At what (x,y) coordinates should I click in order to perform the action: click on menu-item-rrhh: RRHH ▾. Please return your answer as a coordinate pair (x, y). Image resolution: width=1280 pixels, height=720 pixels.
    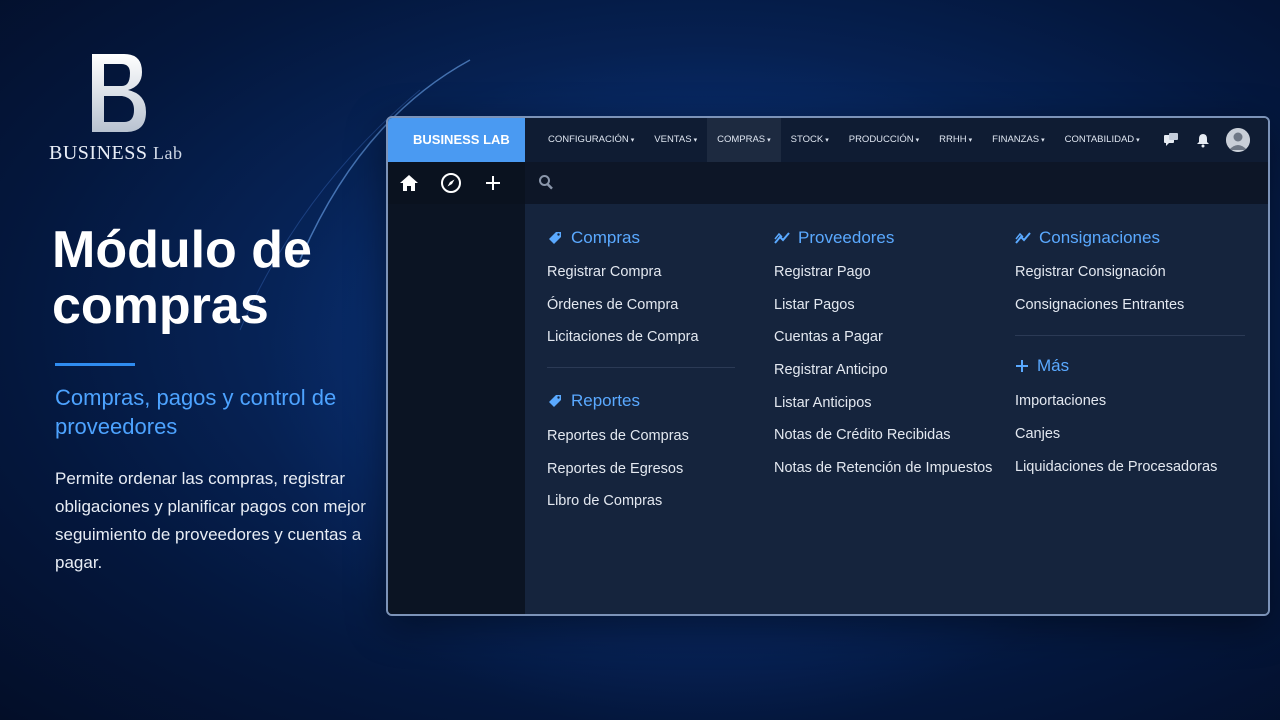
    Looking at the image, I should click on (955, 140).